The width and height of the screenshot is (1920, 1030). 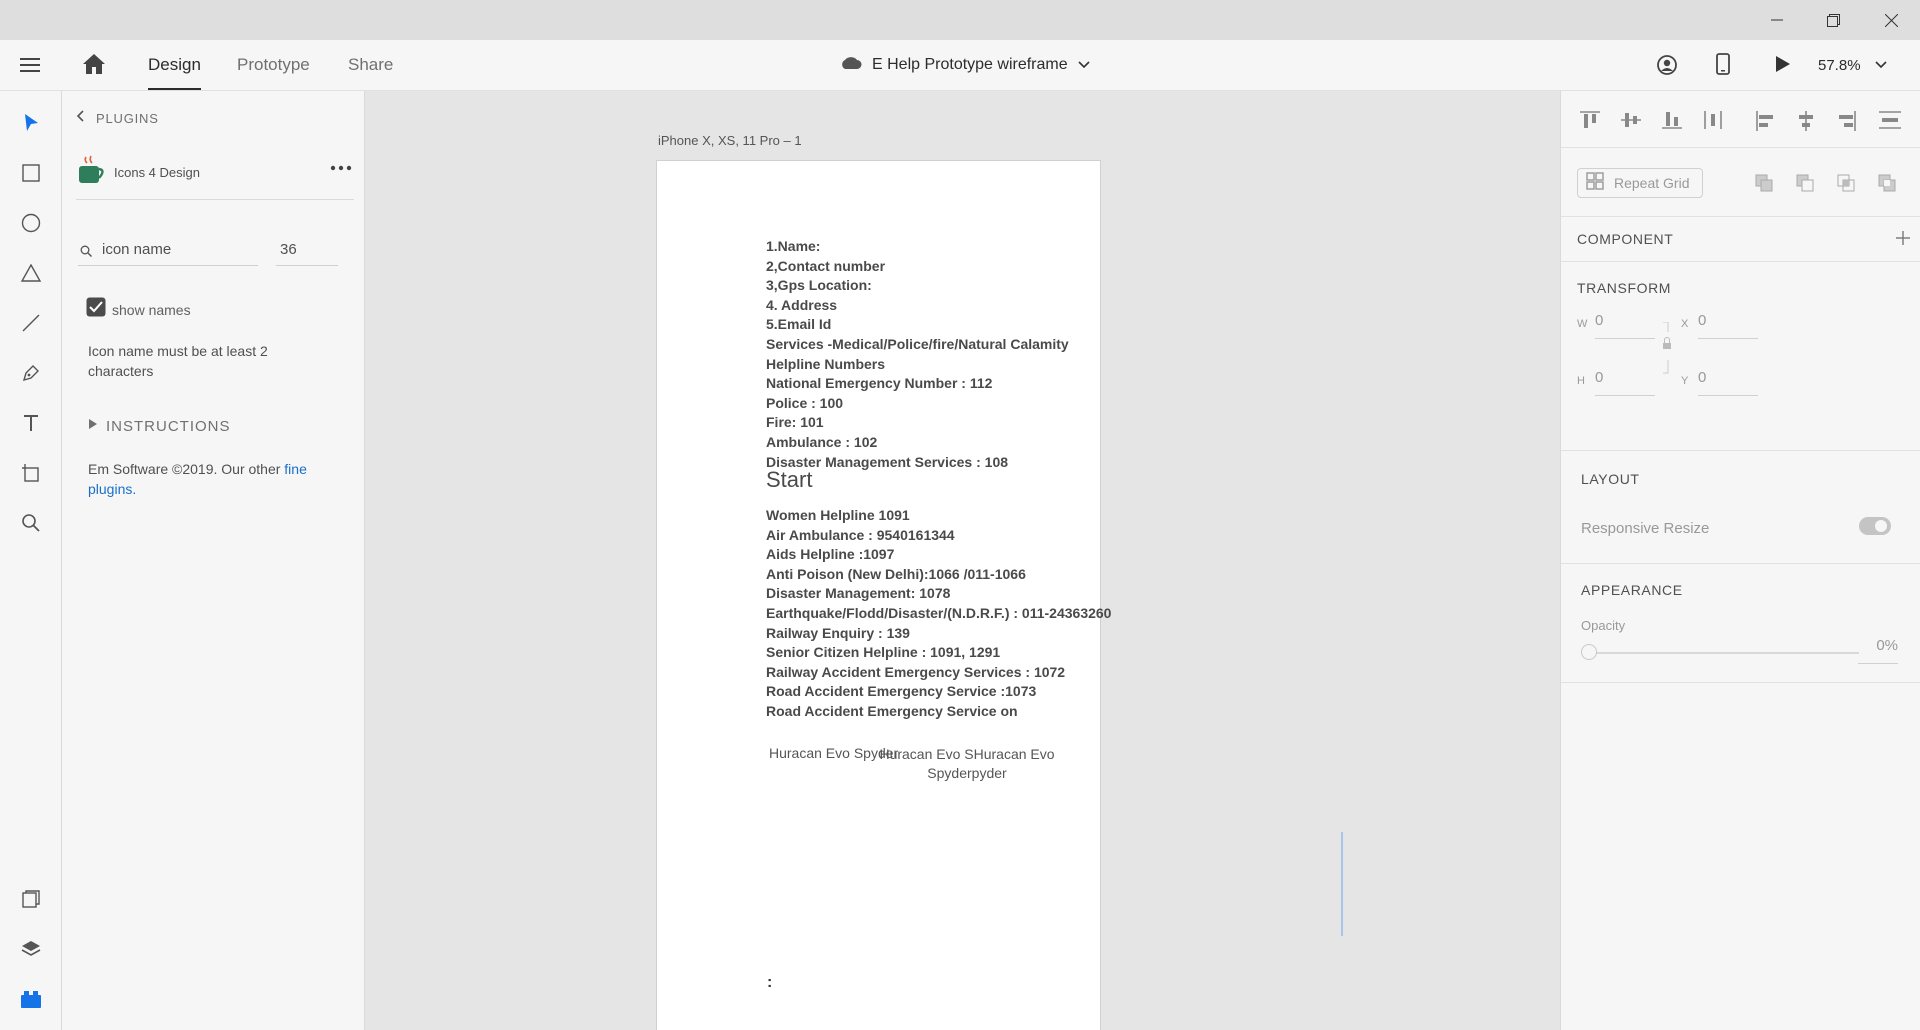 I want to click on artboard-title: iPhone X, XS, 11 Pro – 1, so click(x=730, y=140).